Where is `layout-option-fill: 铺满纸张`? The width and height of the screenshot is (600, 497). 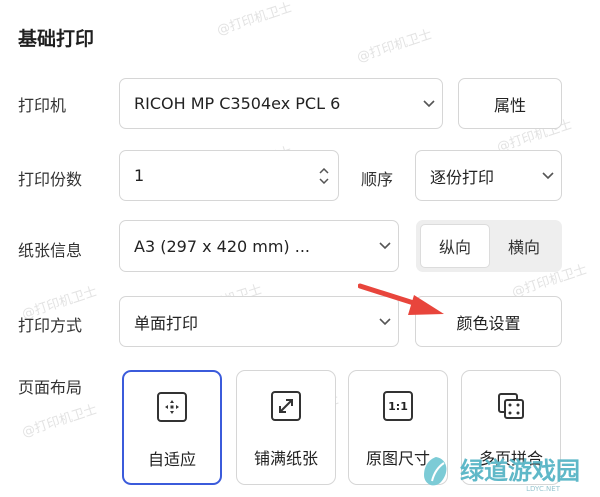 layout-option-fill: 铺满纸张 is located at coordinates (286, 427).